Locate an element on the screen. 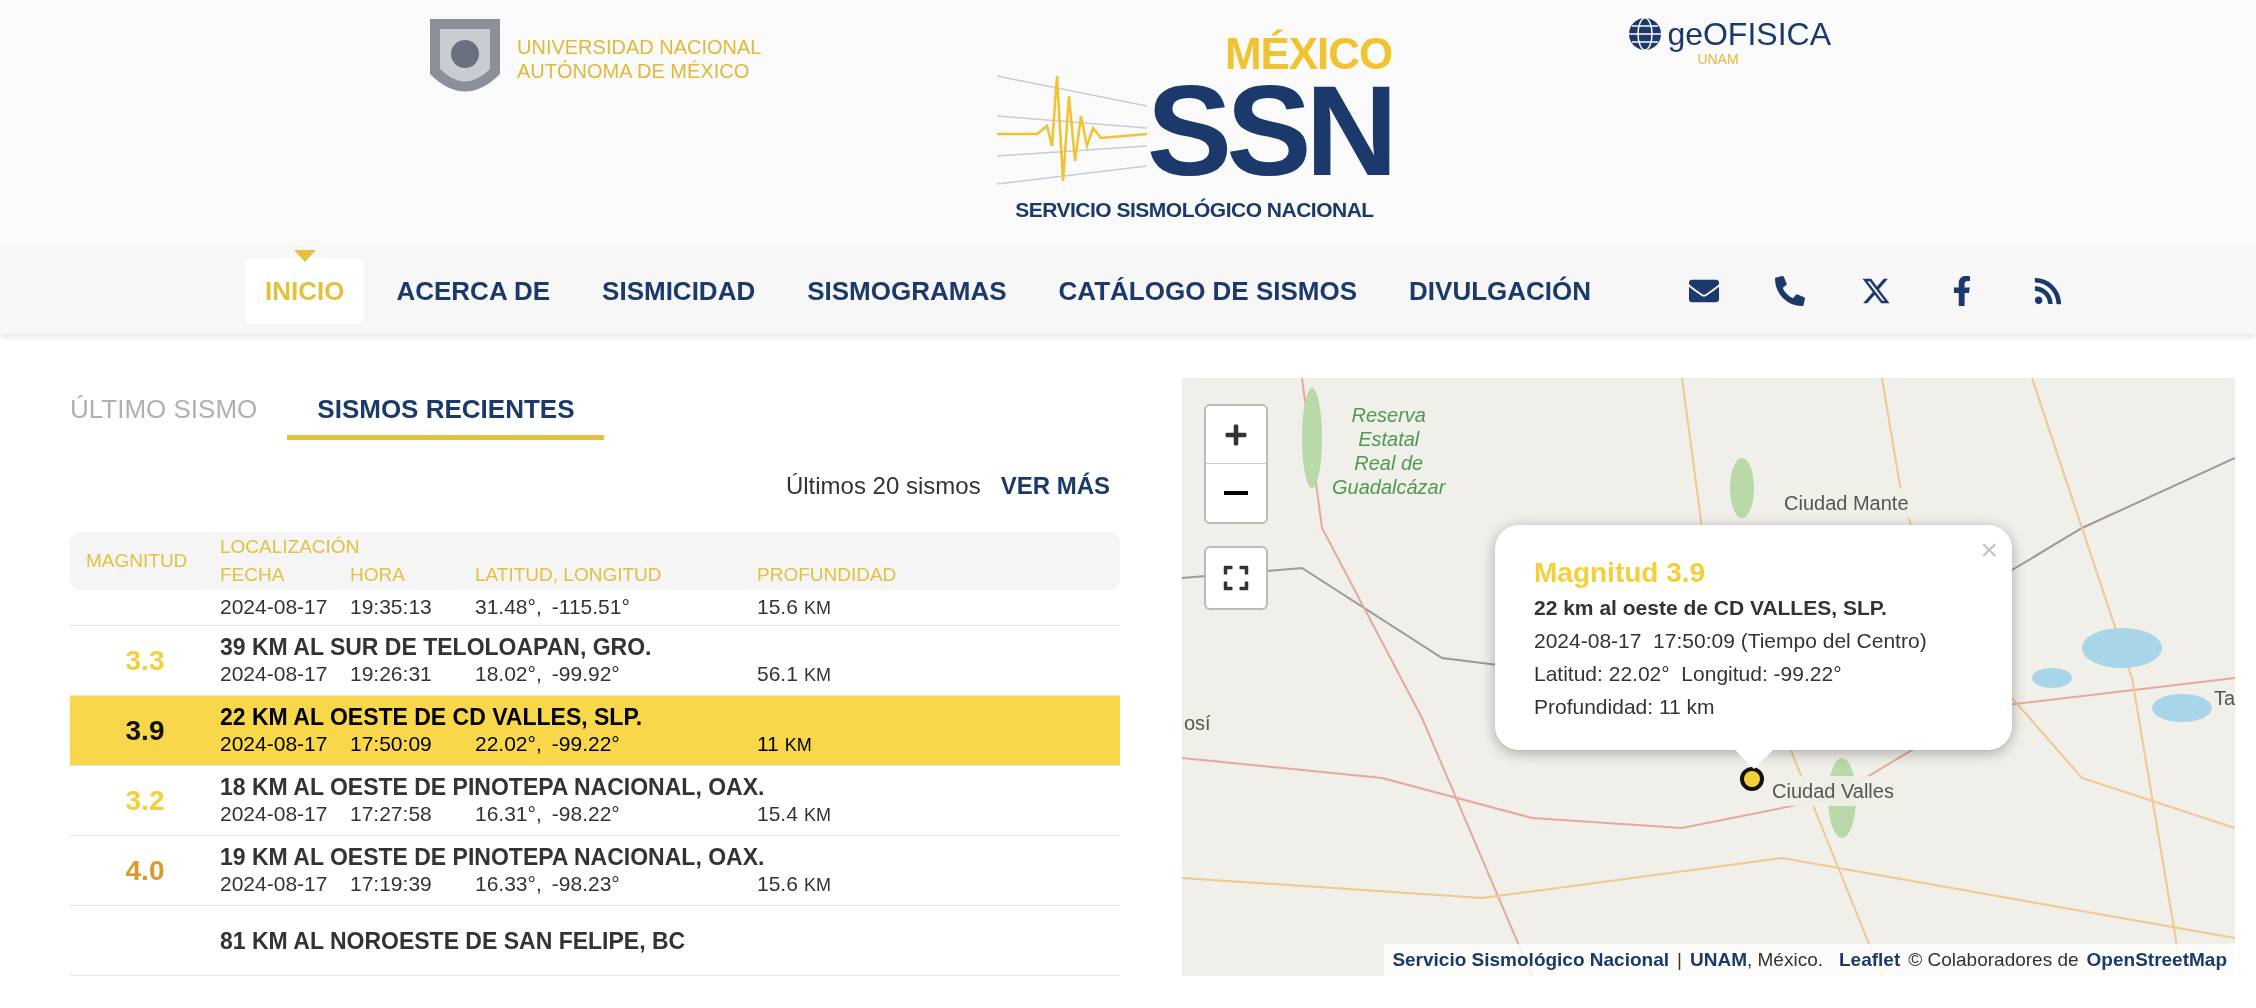 Image resolution: width=2256 pixels, height=1008 pixels. x-logo-icon is located at coordinates (1876, 291).